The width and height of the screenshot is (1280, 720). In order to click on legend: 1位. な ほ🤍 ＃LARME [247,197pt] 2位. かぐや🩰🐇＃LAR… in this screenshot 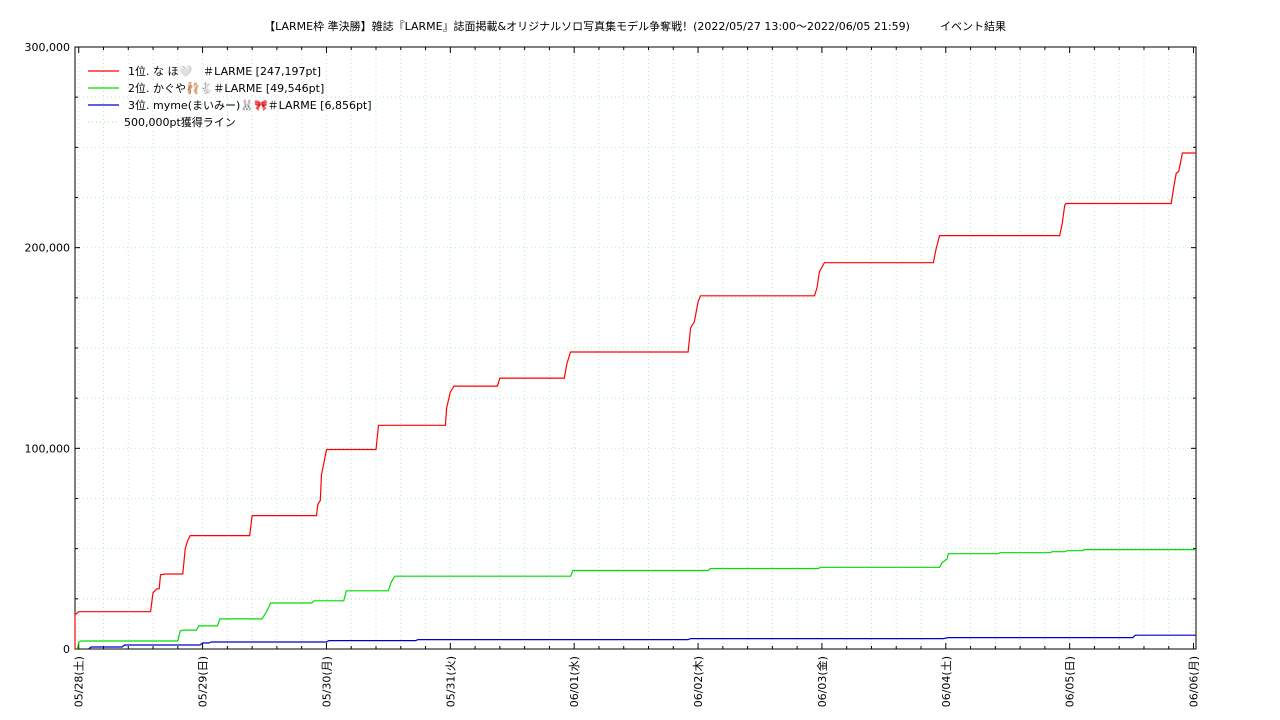, I will do `click(230, 96)`.